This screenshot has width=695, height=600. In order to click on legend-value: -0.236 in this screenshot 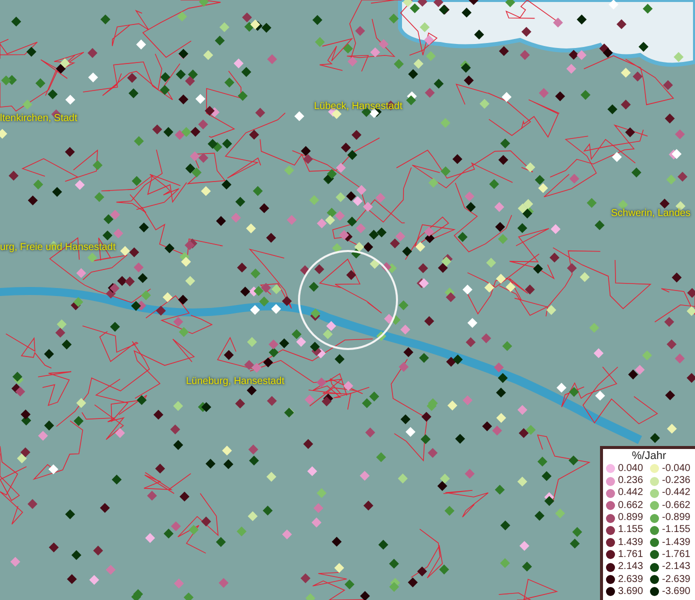, I will do `click(676, 481)`.